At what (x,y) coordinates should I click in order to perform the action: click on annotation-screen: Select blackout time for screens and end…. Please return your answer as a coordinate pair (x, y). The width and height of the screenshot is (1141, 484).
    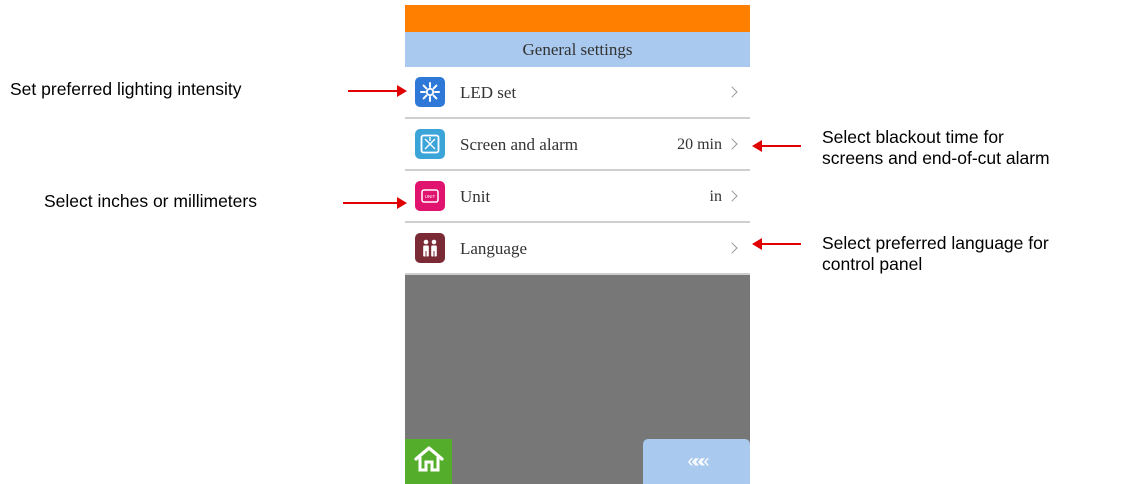
    Looking at the image, I should click on (936, 148).